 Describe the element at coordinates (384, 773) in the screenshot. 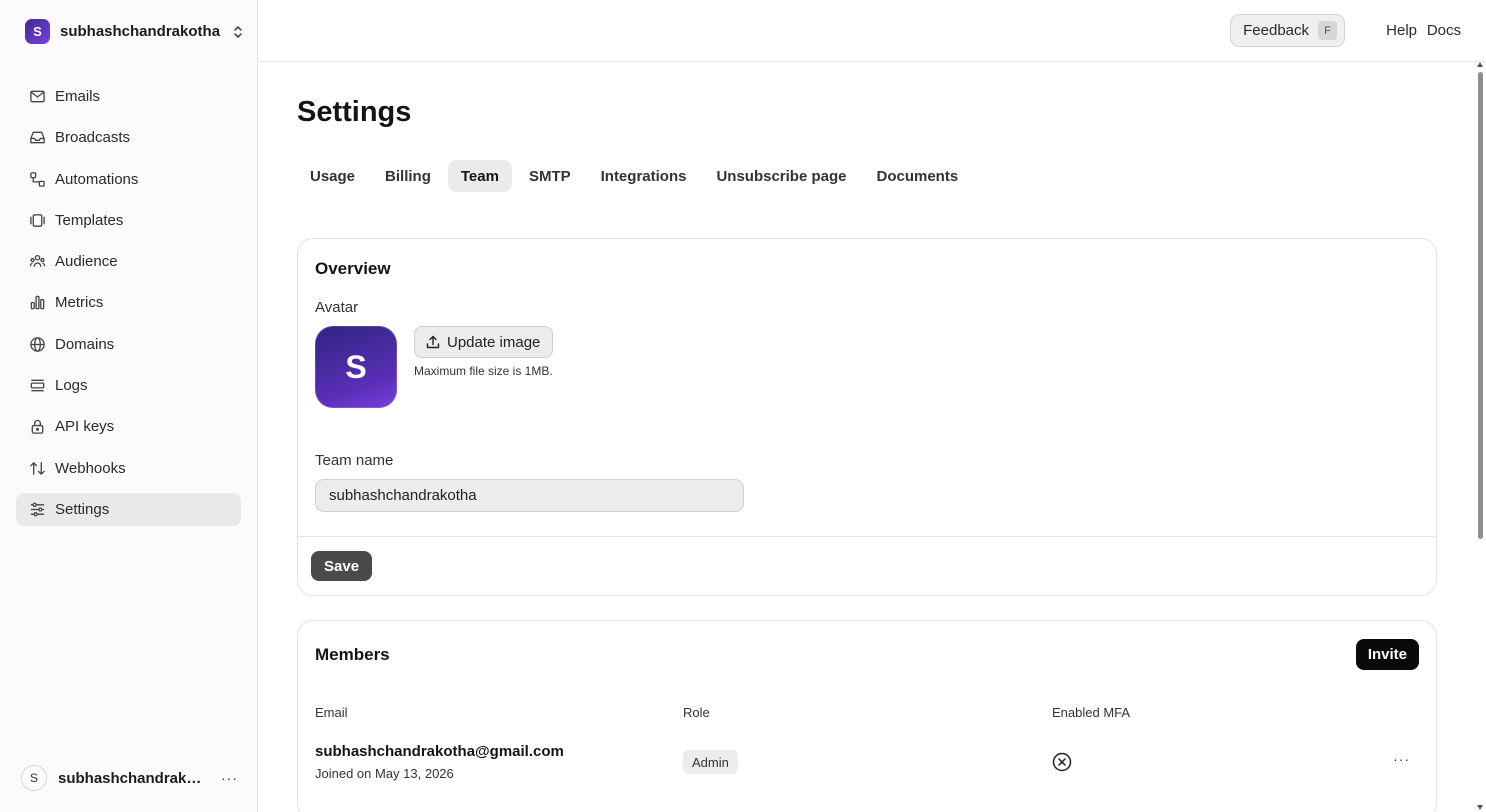

I see `member-joined-date: Joined on May 13, 2026` at that location.